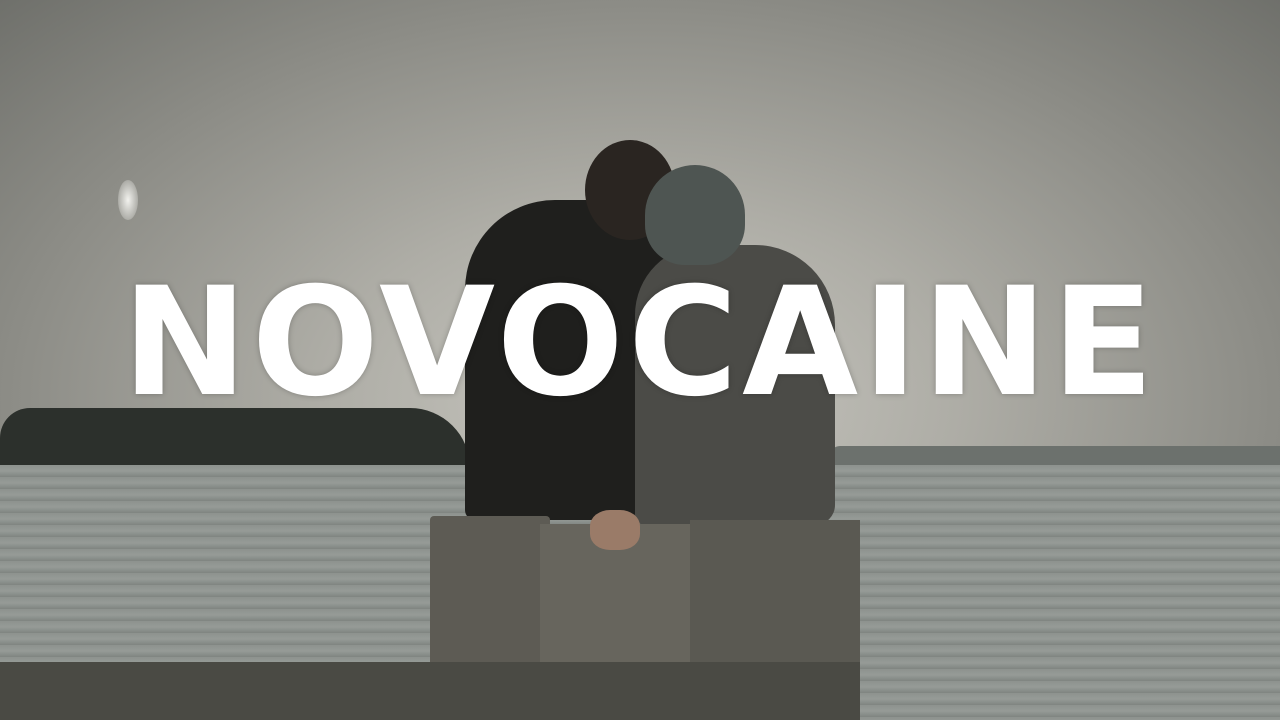 The height and width of the screenshot is (720, 1280). Describe the element at coordinates (1055, 456) in the screenshot. I see `distant-shore` at that location.